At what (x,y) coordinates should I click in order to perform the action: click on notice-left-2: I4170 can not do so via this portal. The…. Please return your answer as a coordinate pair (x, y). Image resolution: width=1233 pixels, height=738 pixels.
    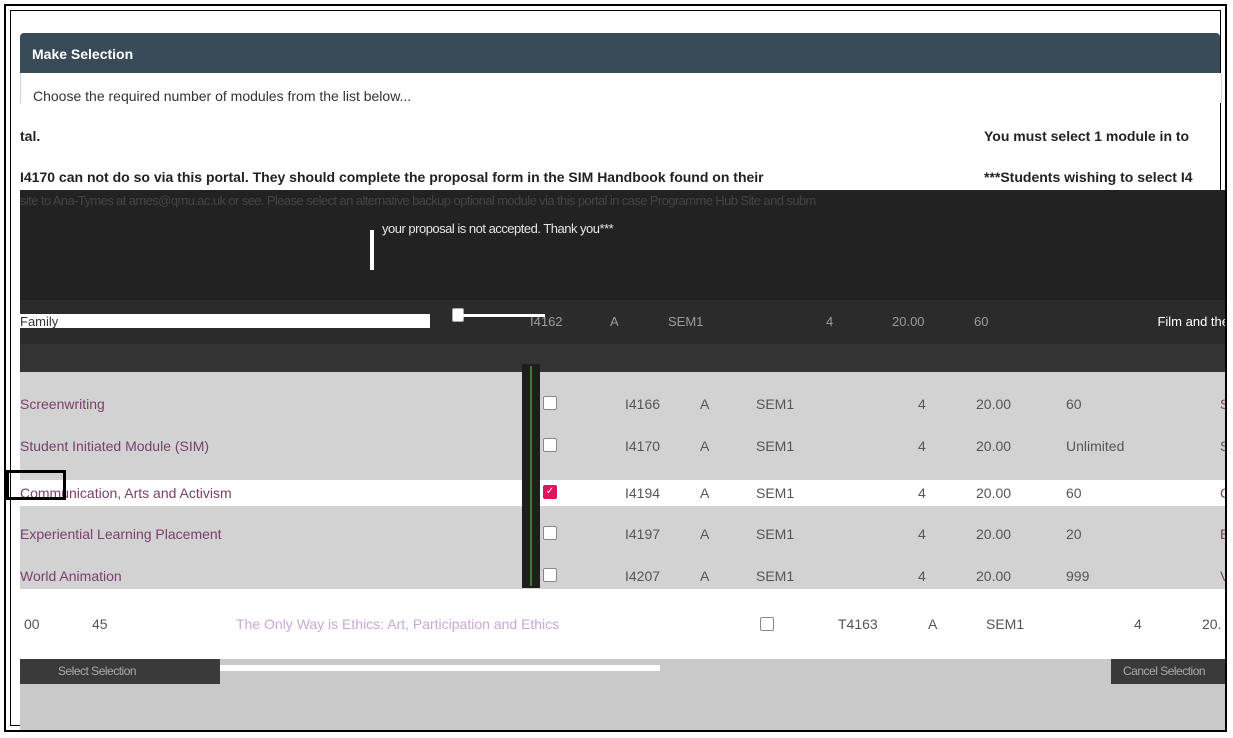
    Looking at the image, I should click on (392, 177).